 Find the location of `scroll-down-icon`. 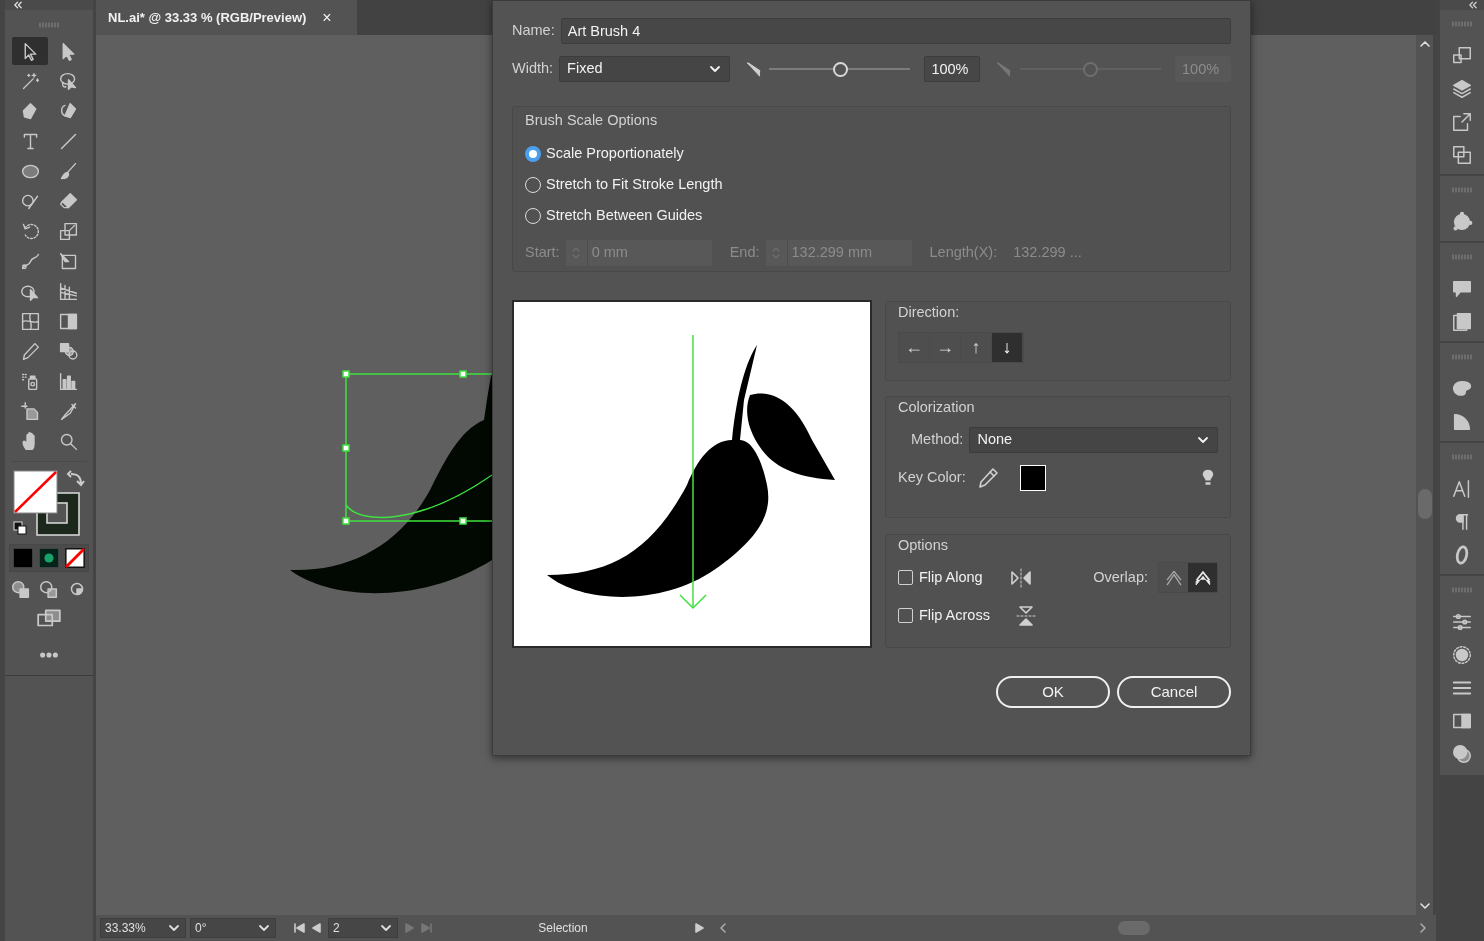

scroll-down-icon is located at coordinates (1424, 906).